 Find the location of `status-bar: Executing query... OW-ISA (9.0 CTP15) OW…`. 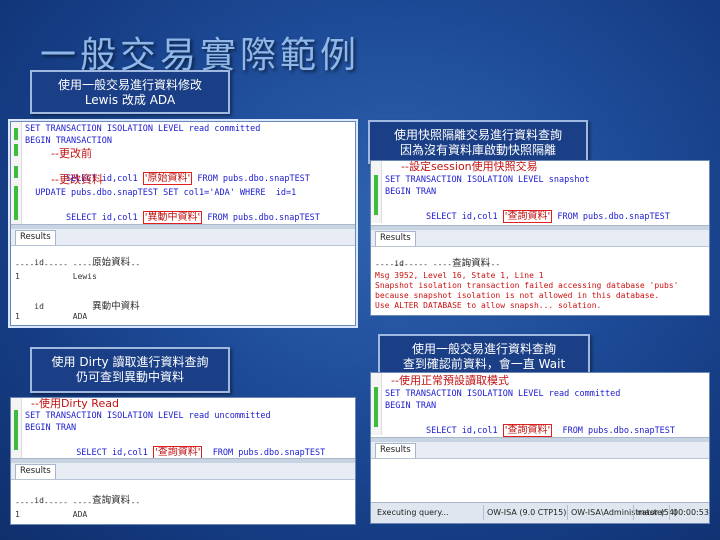

status-bar: Executing query... OW-ISA (9.0 CTP15) OW… is located at coordinates (540, 512).